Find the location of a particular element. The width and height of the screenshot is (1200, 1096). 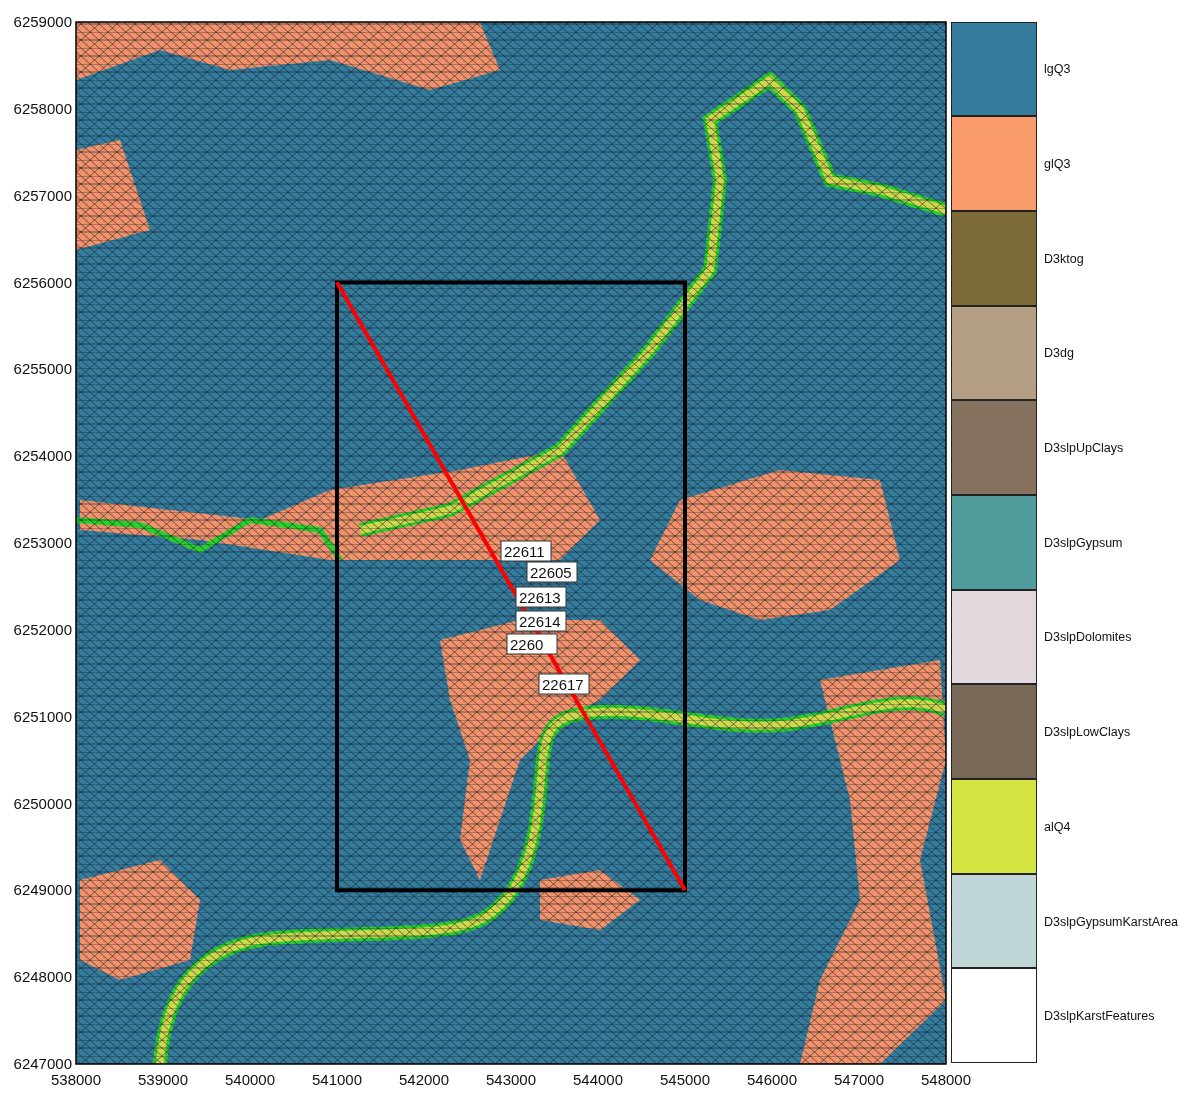

x-axis-tick-label: 543000 is located at coordinates (511, 1079).